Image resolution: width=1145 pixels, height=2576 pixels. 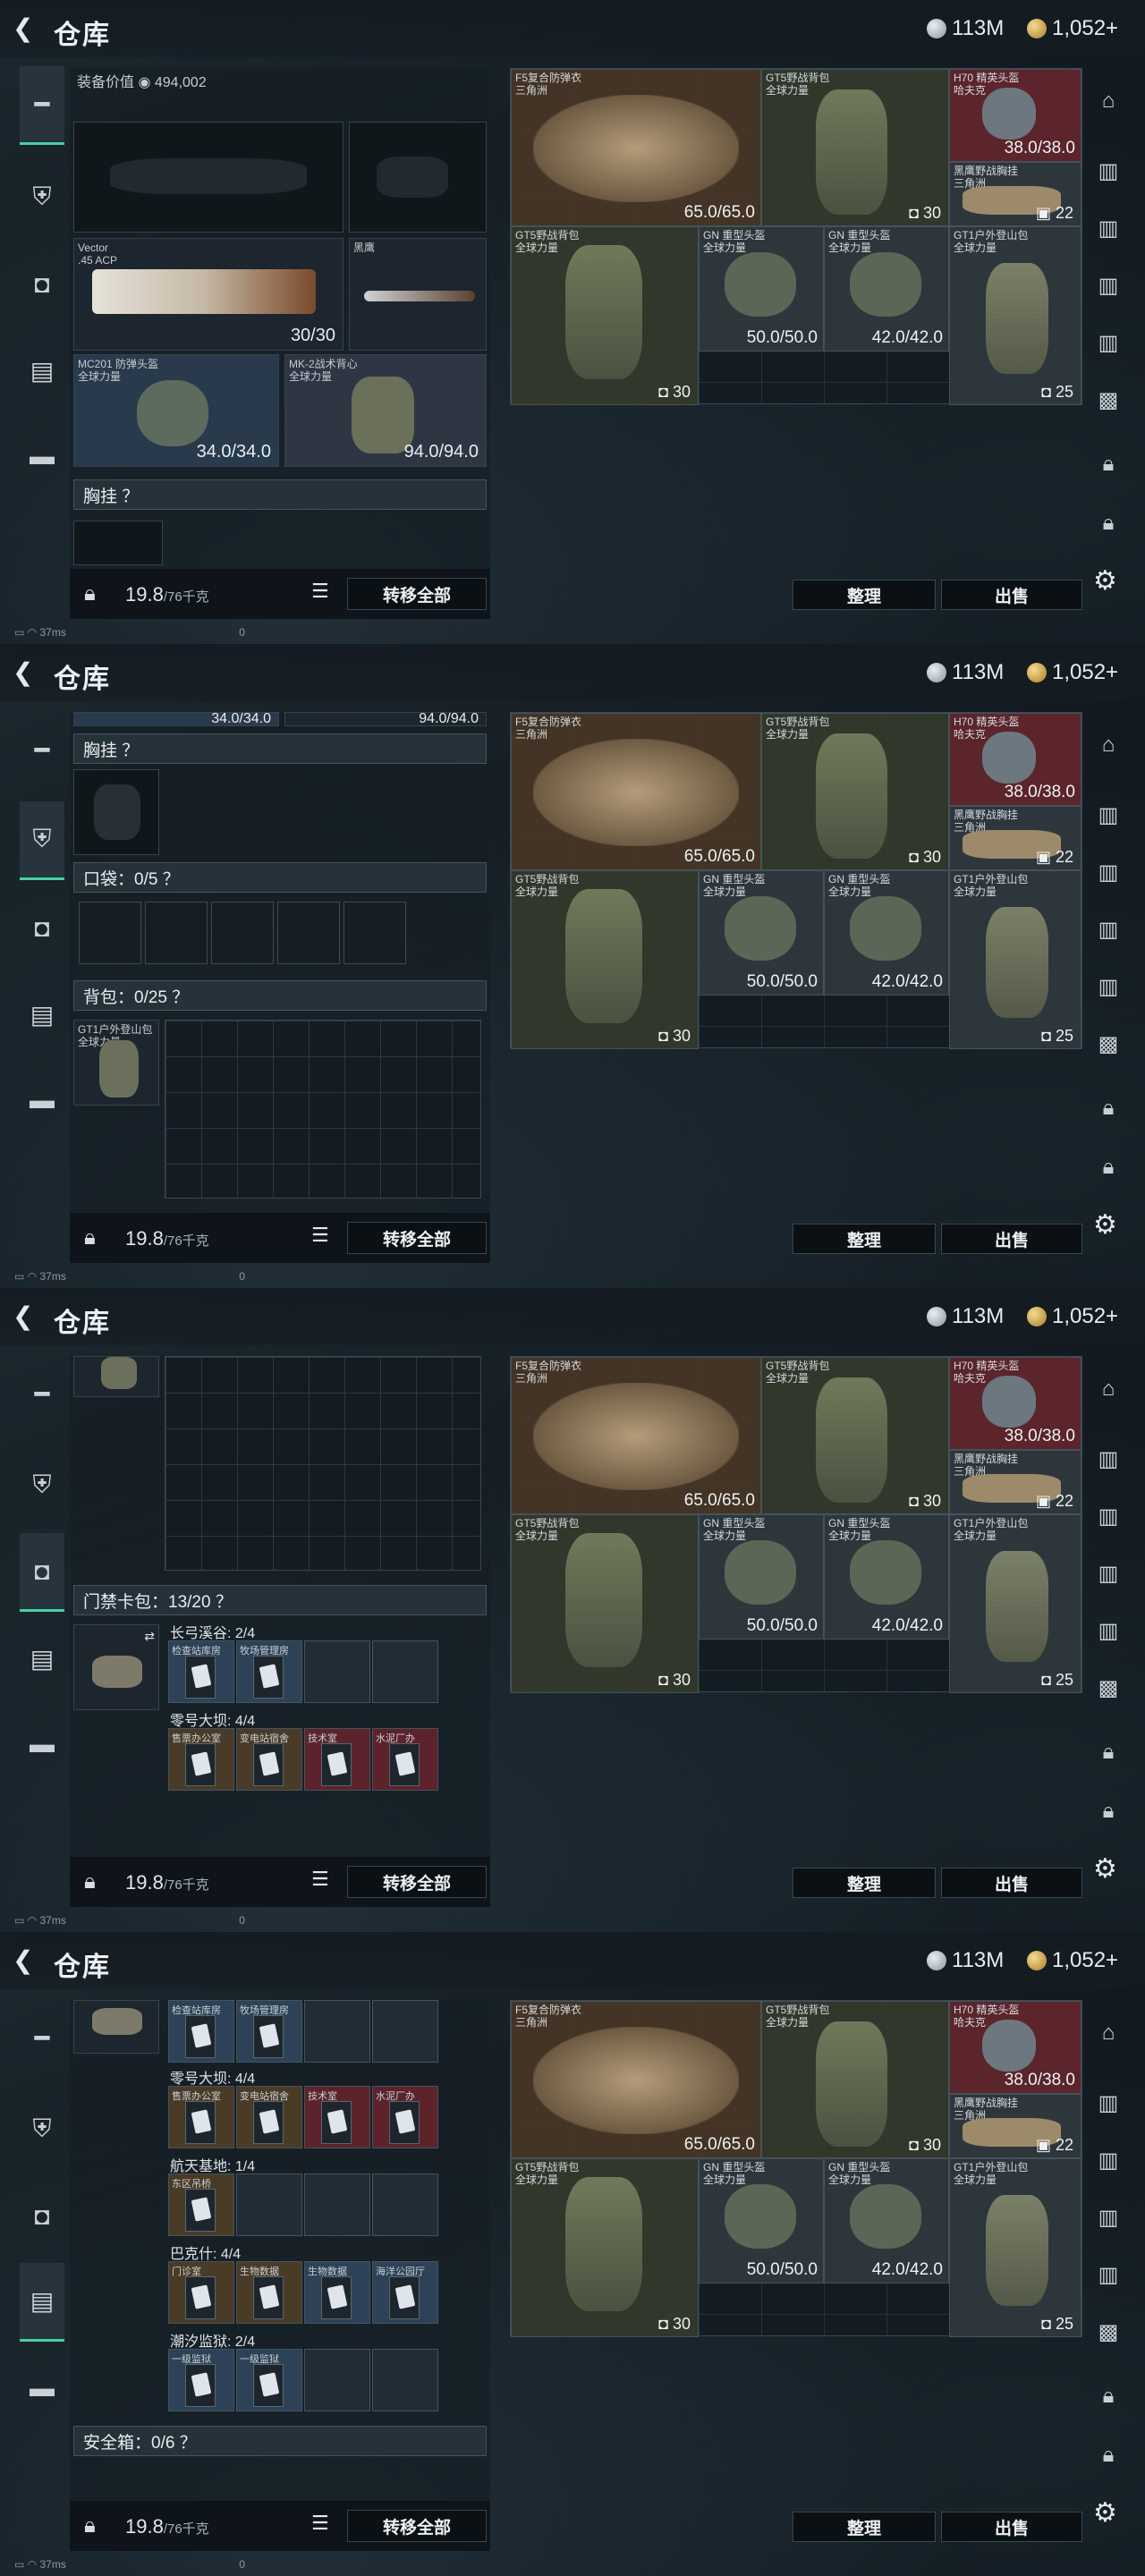 What do you see at coordinates (208, 294) in the screenshot?
I see `primary-weapon-slot: Vector .45 ACP 30/30` at bounding box center [208, 294].